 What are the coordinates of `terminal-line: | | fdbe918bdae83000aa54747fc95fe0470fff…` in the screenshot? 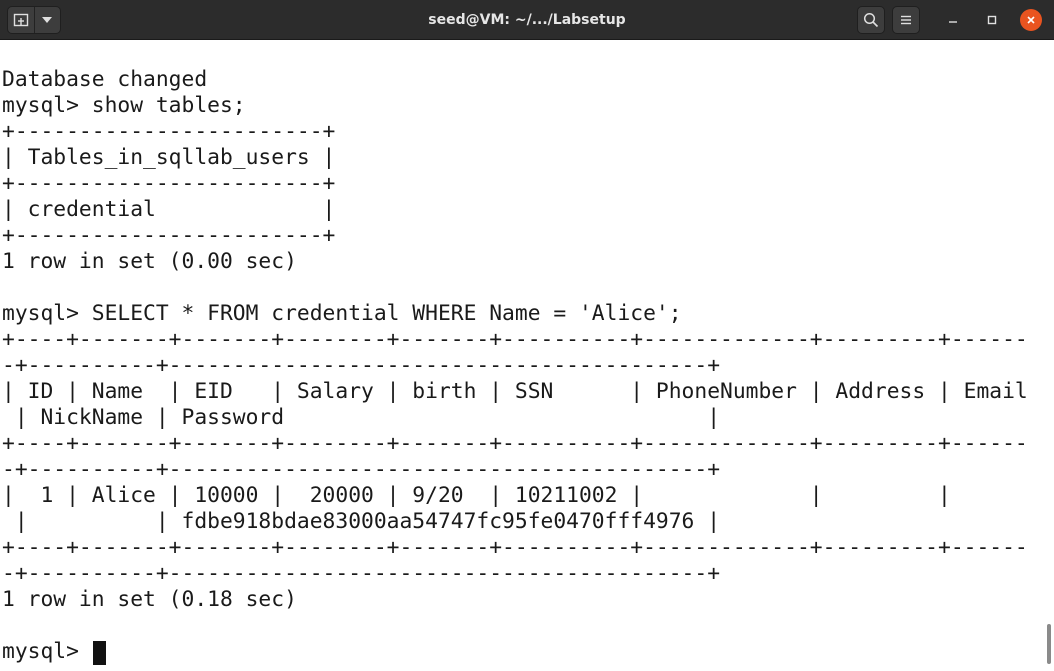 It's located at (361, 521).